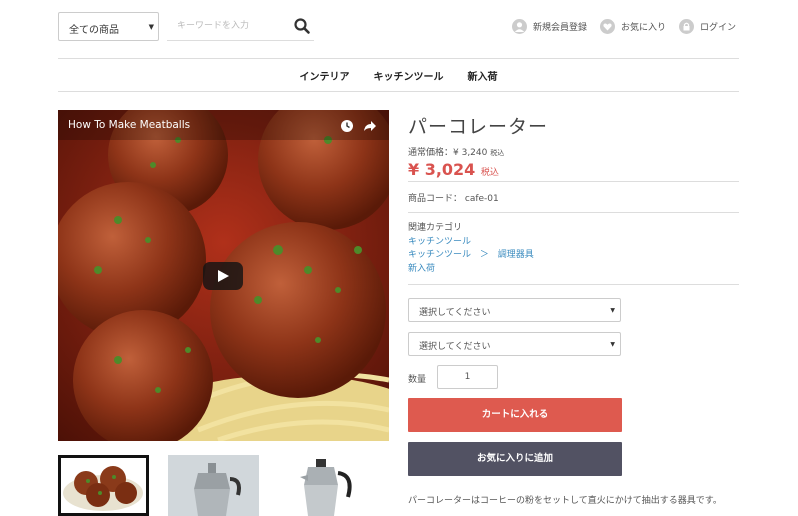 This screenshot has width=798, height=516. What do you see at coordinates (129, 125) in the screenshot?
I see `video-title: How To Make Meatballs` at bounding box center [129, 125].